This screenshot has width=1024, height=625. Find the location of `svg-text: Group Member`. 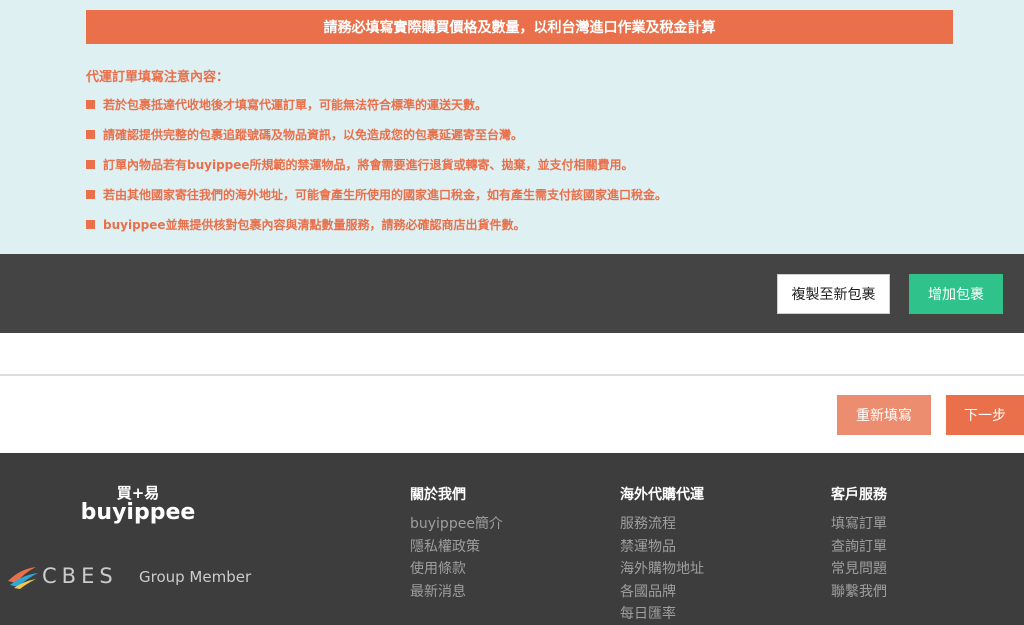

svg-text: Group Member is located at coordinates (195, 577).